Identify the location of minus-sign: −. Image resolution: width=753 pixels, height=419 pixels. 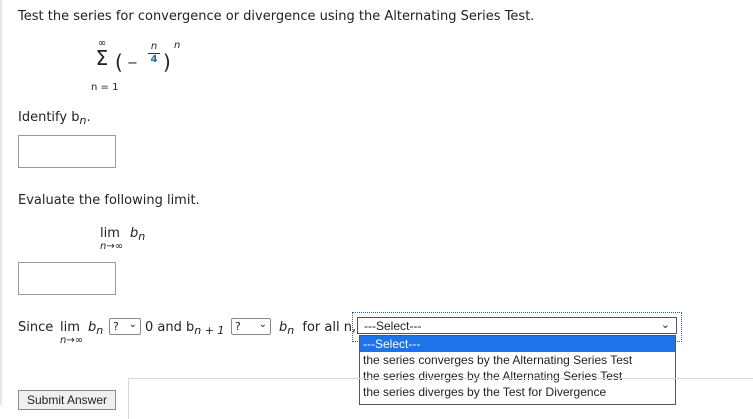
(132, 63).